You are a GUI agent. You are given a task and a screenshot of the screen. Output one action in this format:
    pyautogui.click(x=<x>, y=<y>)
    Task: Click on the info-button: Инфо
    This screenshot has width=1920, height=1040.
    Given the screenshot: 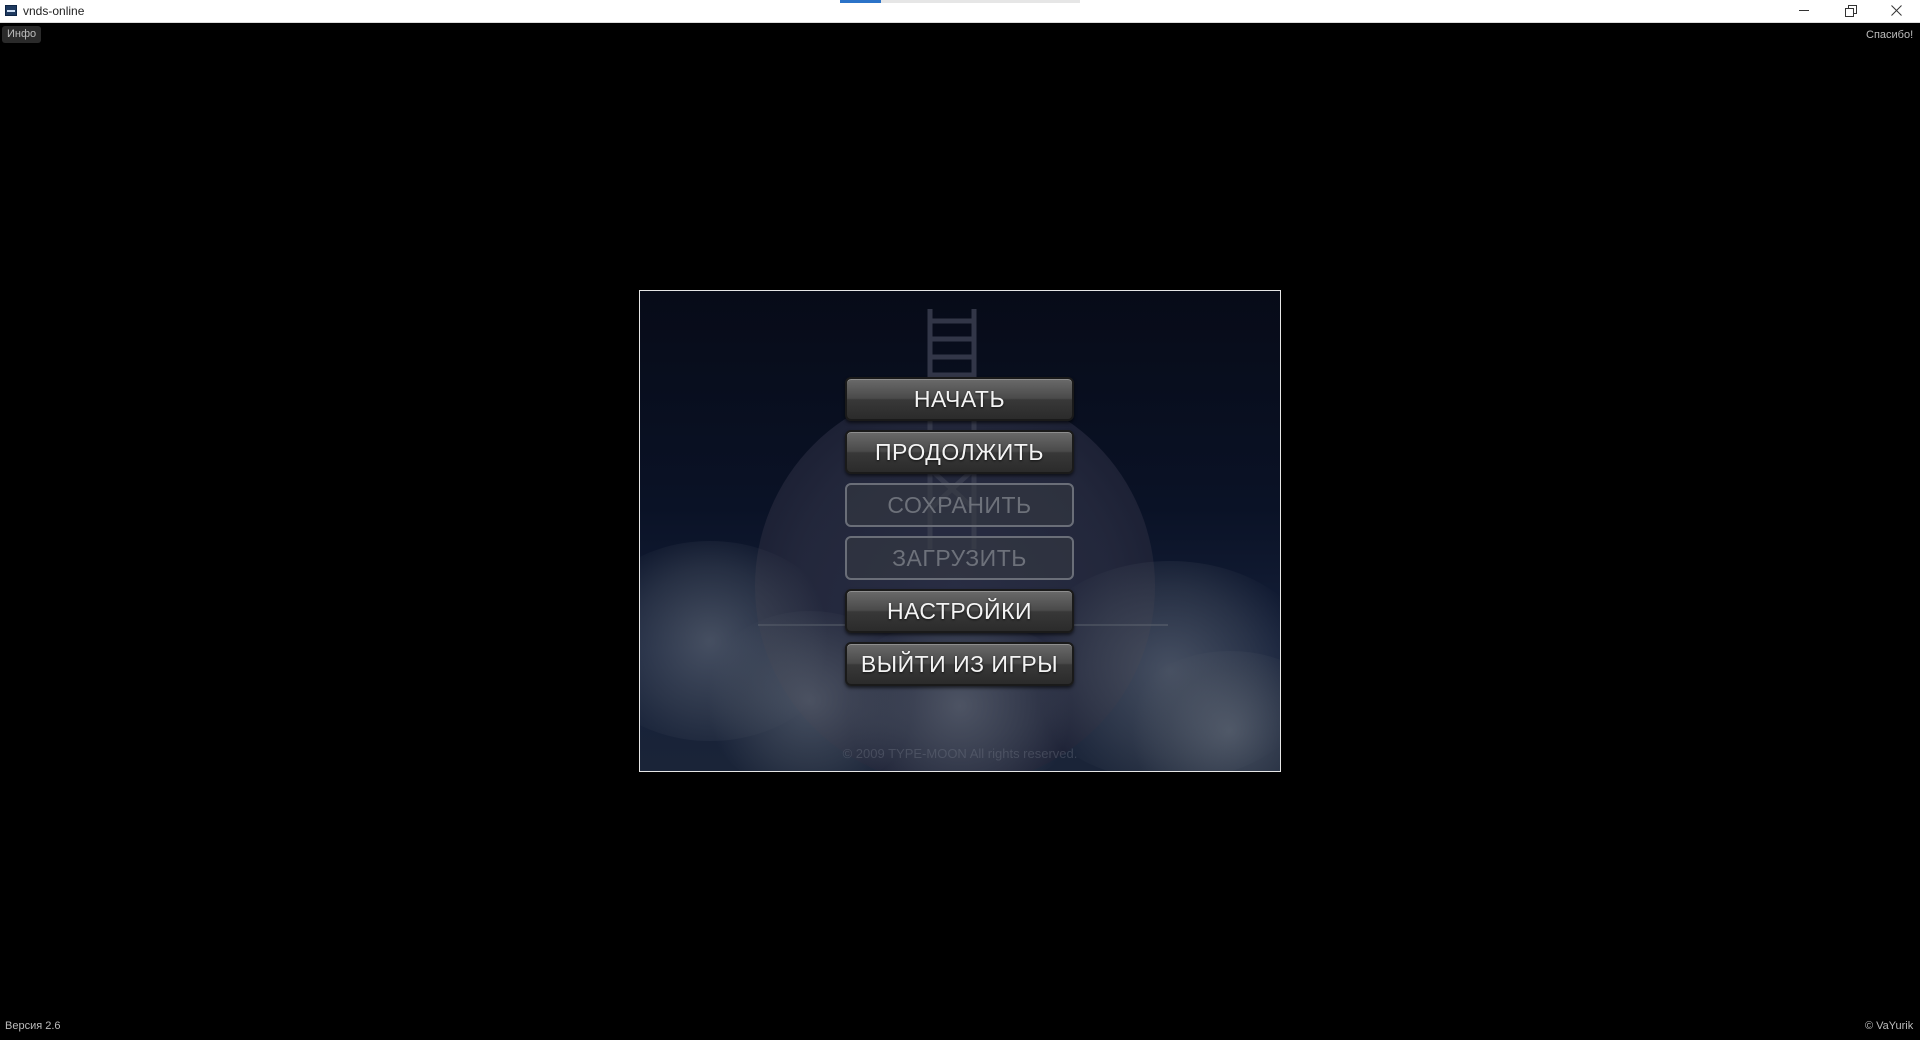 What is the action you would take?
    pyautogui.click(x=22, y=34)
    